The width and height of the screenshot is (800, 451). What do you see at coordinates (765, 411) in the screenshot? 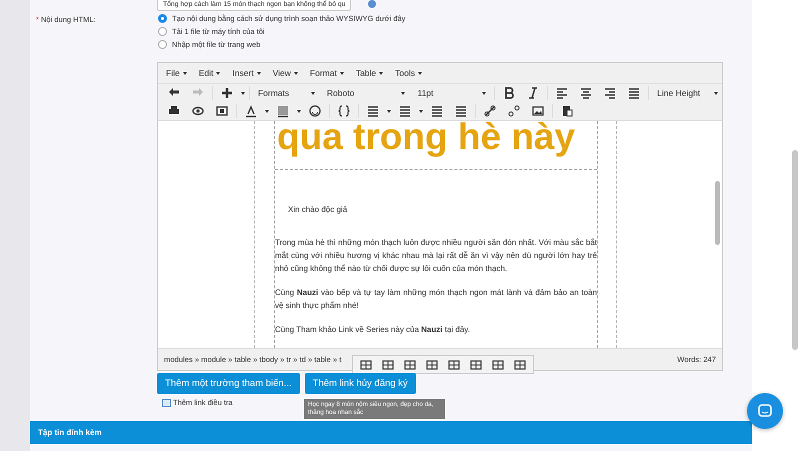
I see `chat-icon` at bounding box center [765, 411].